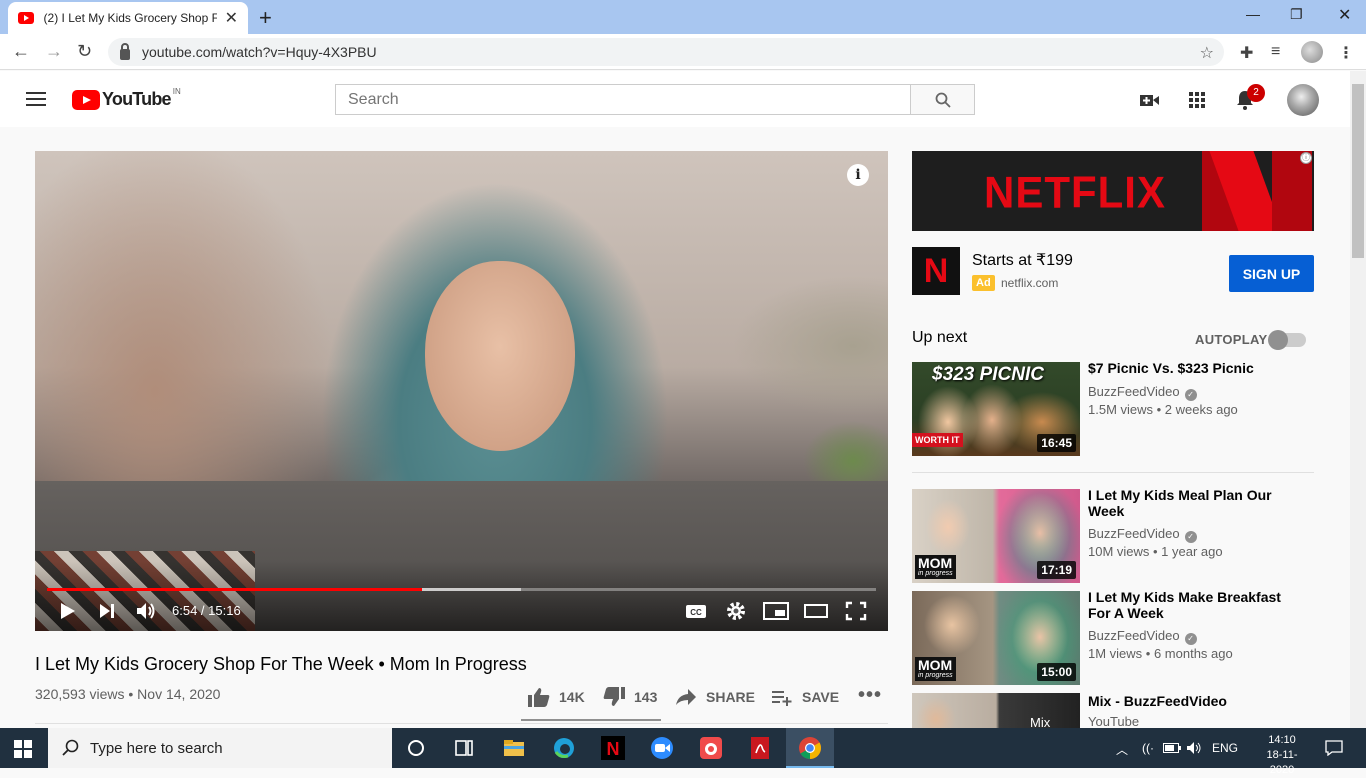 Image resolution: width=1366 pixels, height=778 pixels. I want to click on more-actions-icon: •••, so click(870, 695).